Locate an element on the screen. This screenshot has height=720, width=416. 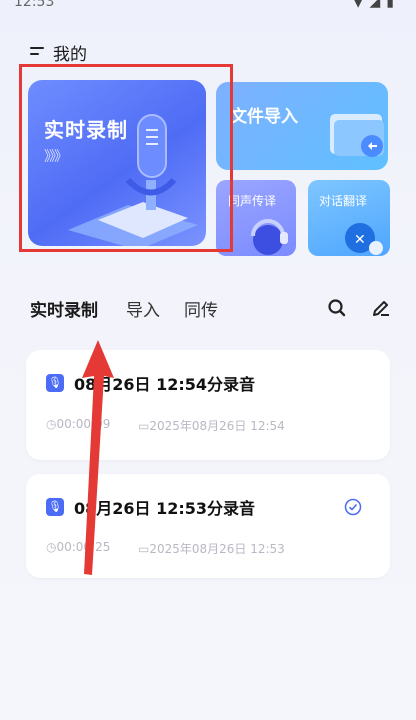
check-circle-icon is located at coordinates (353, 507).